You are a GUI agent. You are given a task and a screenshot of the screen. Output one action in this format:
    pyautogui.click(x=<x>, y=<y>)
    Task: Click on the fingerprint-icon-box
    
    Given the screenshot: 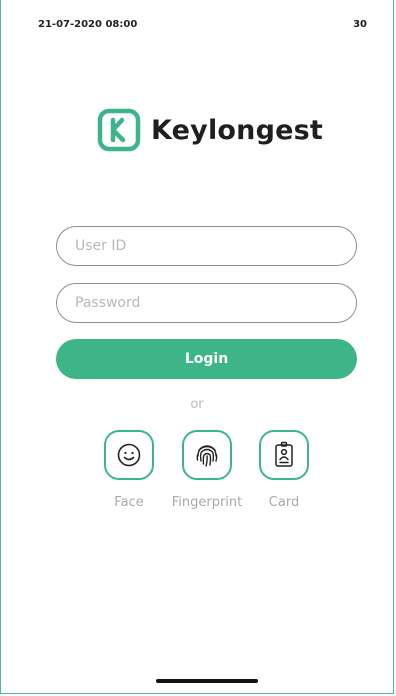 What is the action you would take?
    pyautogui.click(x=207, y=455)
    